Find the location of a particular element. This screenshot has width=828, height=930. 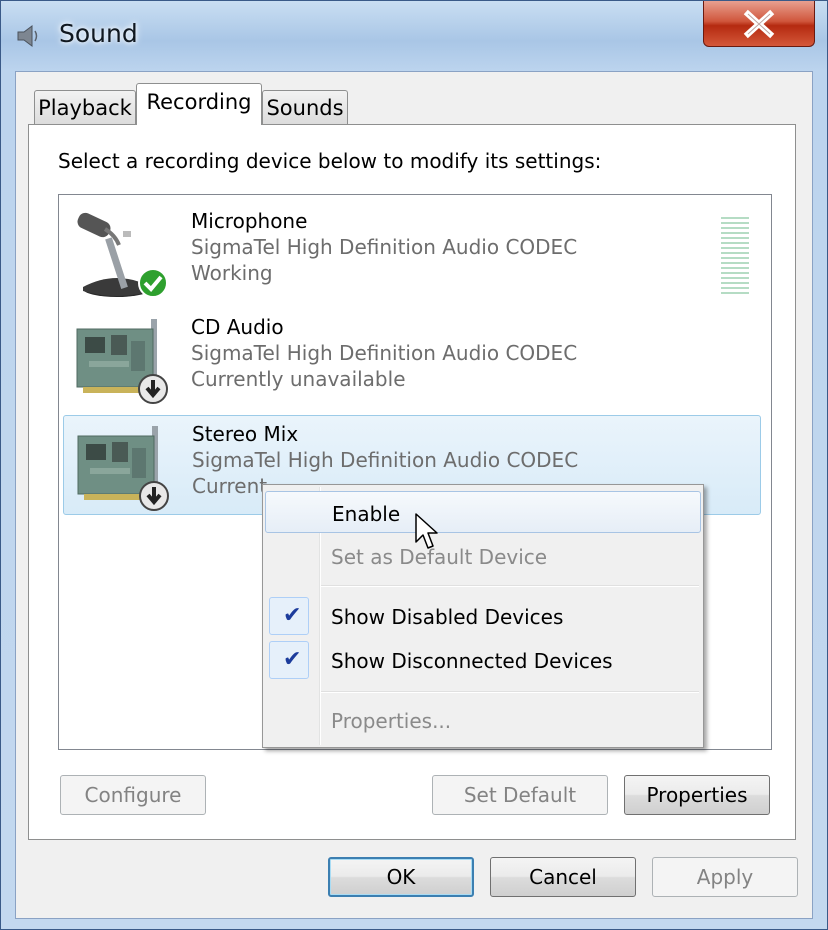

mouse-cursor-icon is located at coordinates (426, 531).